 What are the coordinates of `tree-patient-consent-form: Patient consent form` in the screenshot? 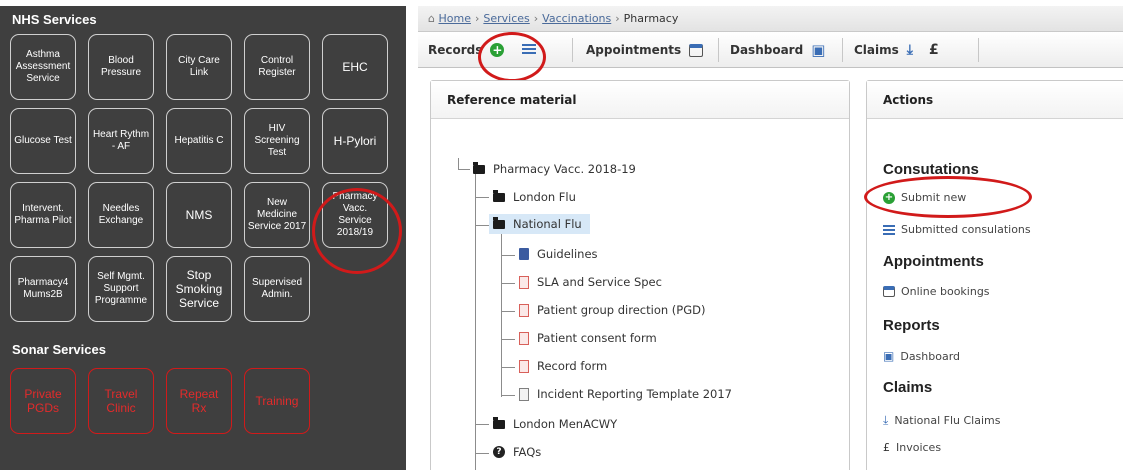 It's located at (588, 338).